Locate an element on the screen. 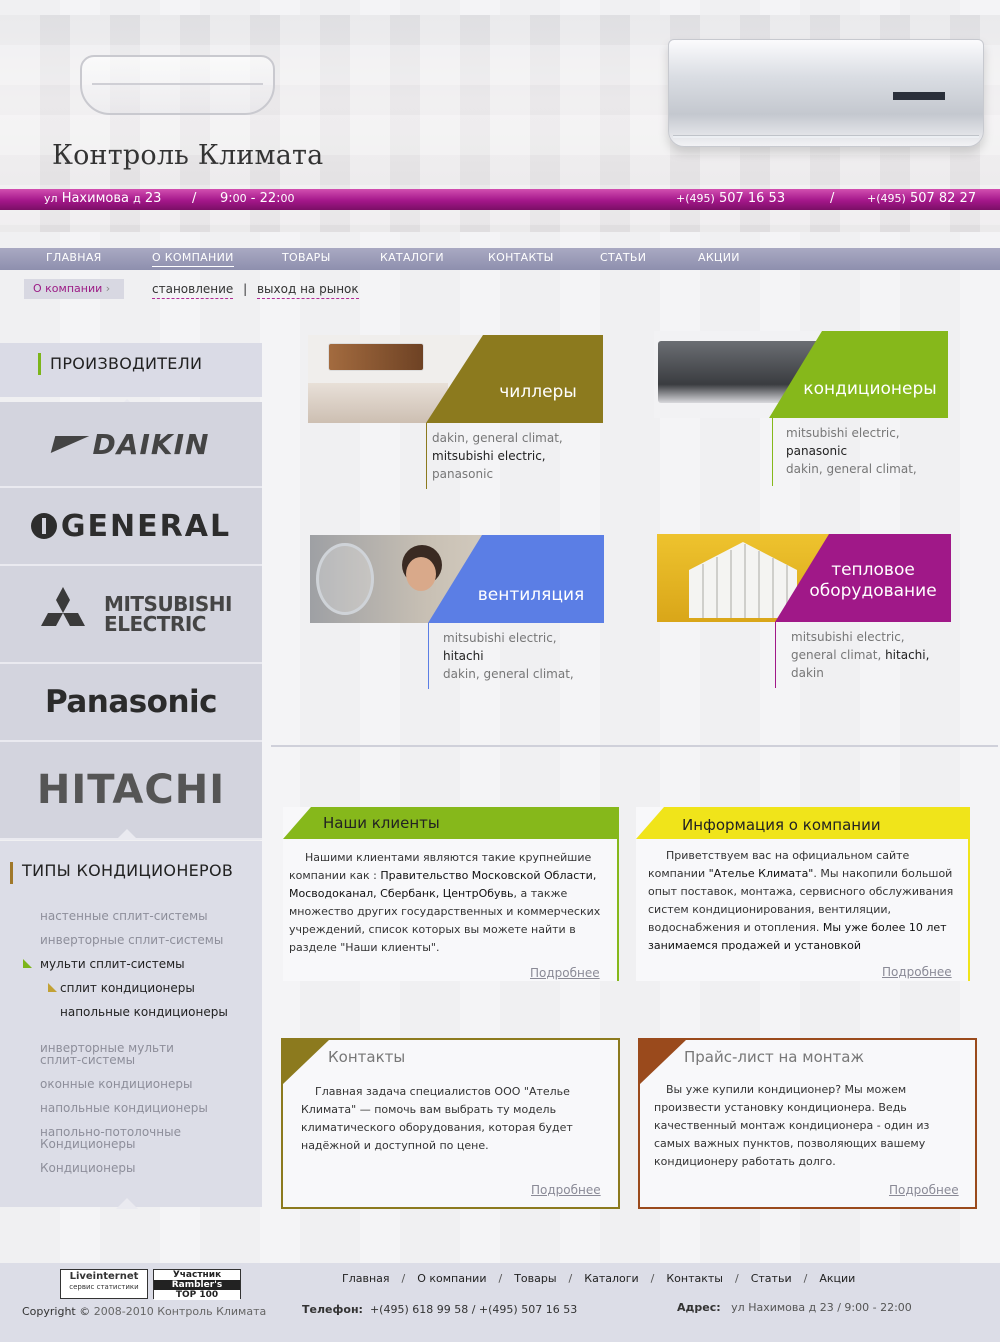  phone-2: +(495) 507 82 27 is located at coordinates (921, 198).